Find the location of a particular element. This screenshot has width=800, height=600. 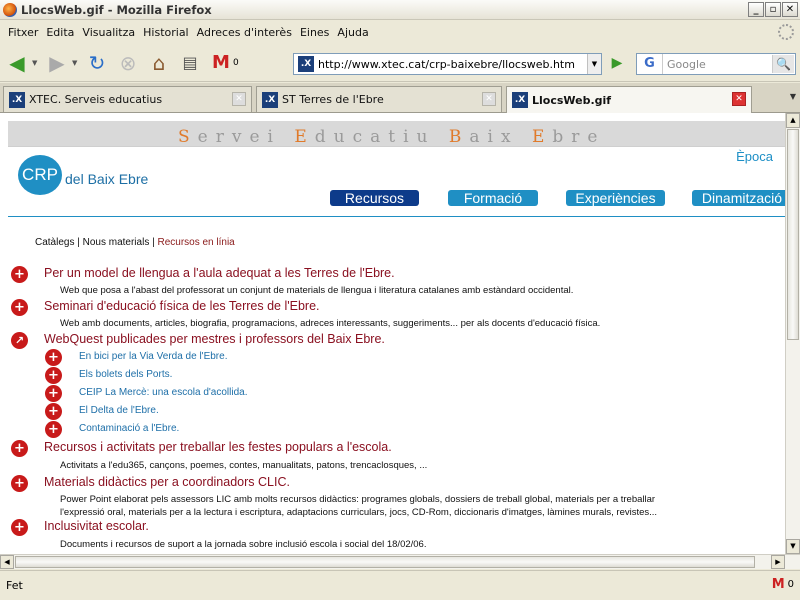

url-history-dropdown-icon: ▼ is located at coordinates (594, 64).